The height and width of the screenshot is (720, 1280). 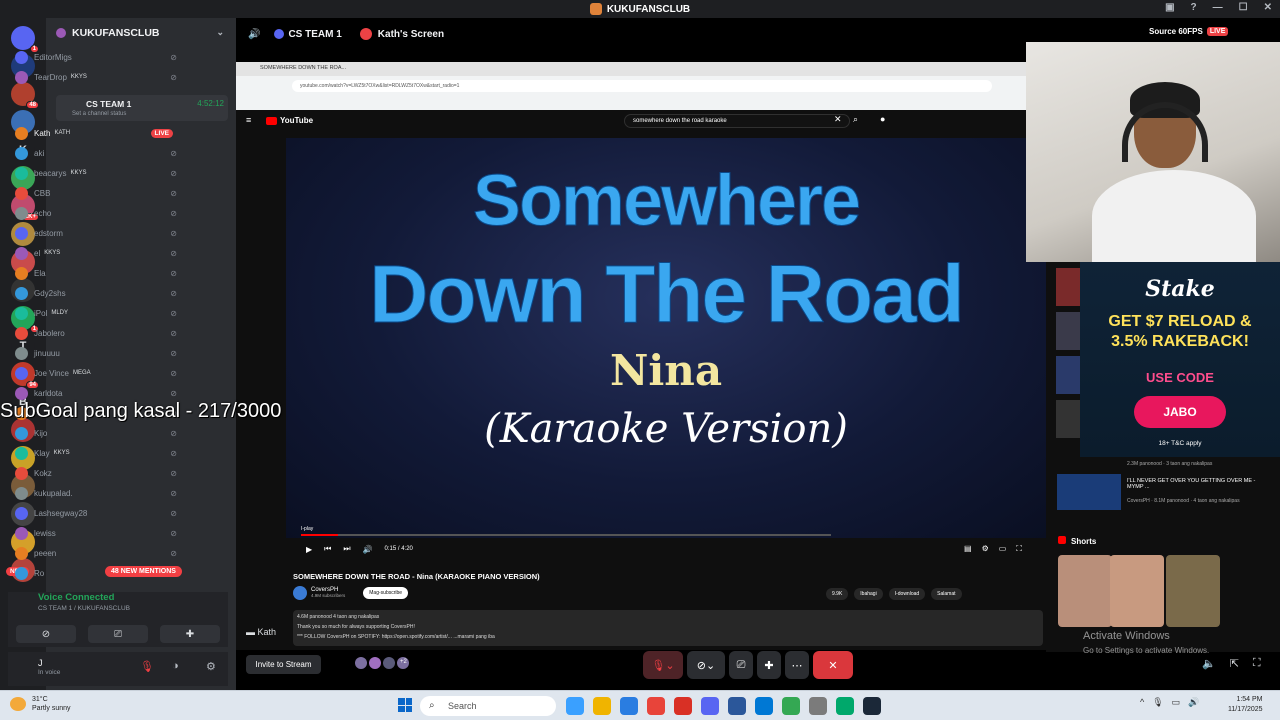 I want to click on download-button: I-download, so click(x=907, y=594).